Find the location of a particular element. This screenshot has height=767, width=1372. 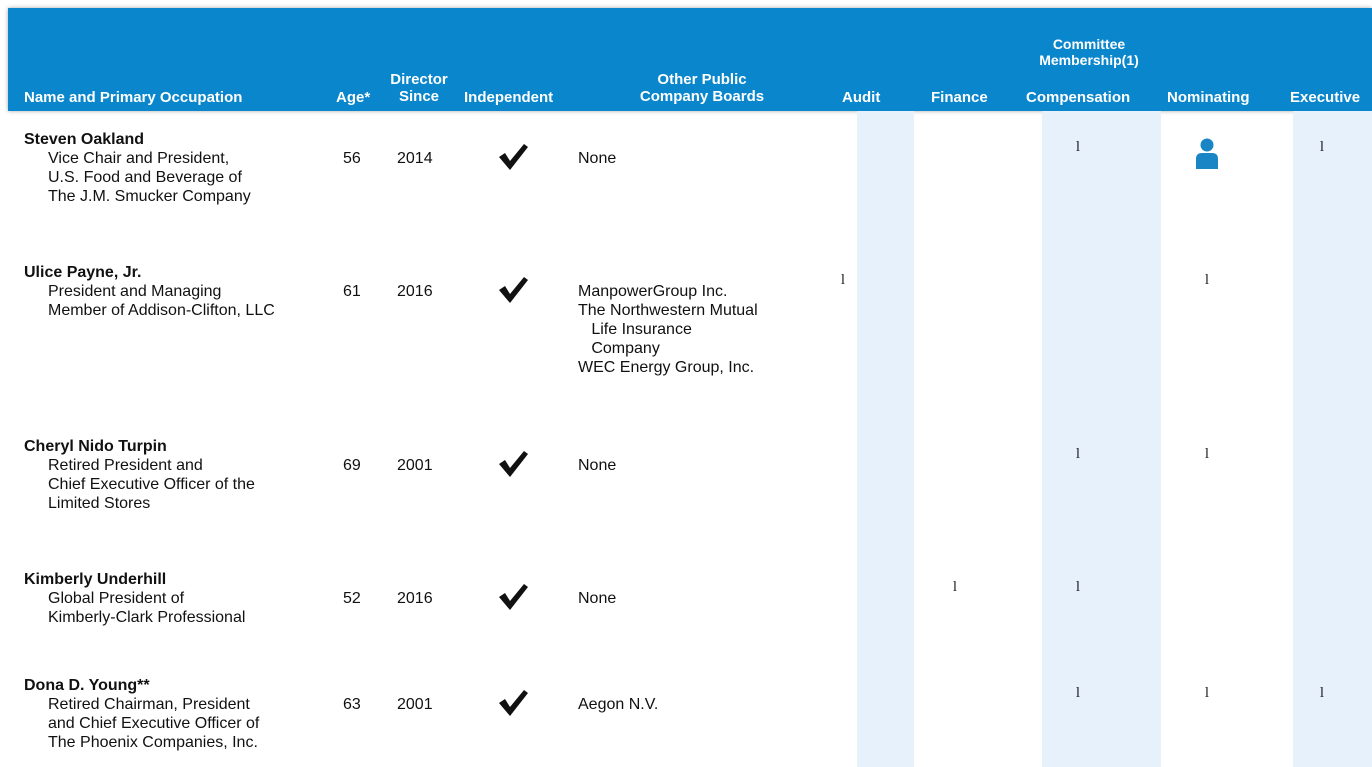

header-compensation: Compensation is located at coordinates (1078, 97).